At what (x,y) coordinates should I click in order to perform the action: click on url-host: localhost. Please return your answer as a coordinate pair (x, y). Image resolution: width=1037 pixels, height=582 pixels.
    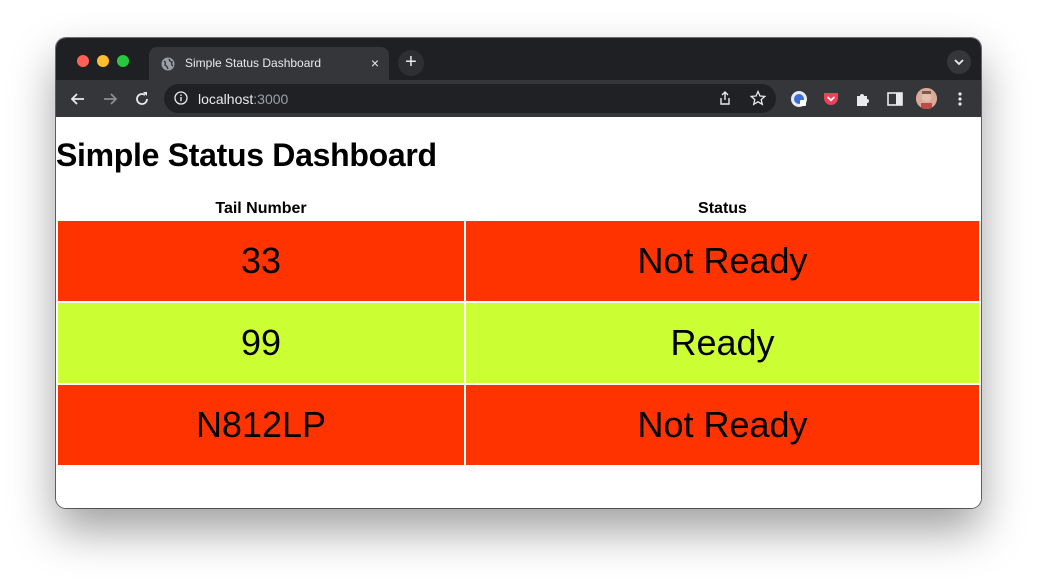
    Looking at the image, I should click on (226, 99).